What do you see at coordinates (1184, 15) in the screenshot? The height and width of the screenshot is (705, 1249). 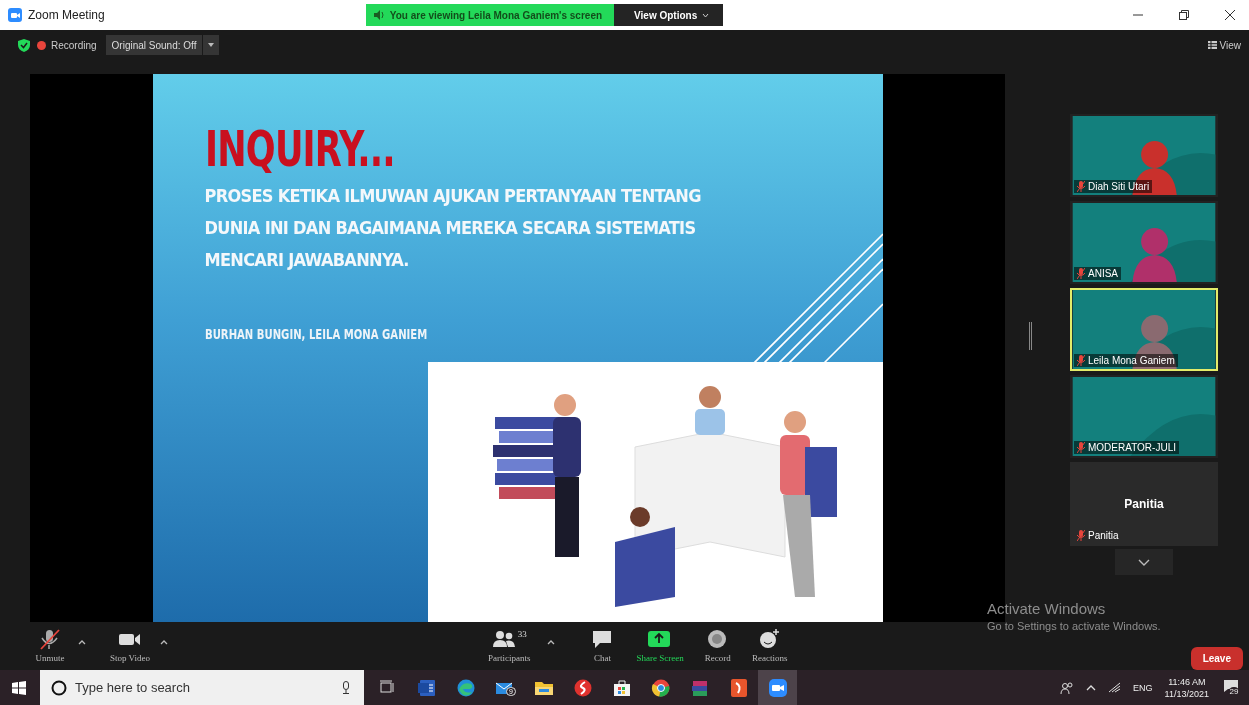 I see `restore-icon` at bounding box center [1184, 15].